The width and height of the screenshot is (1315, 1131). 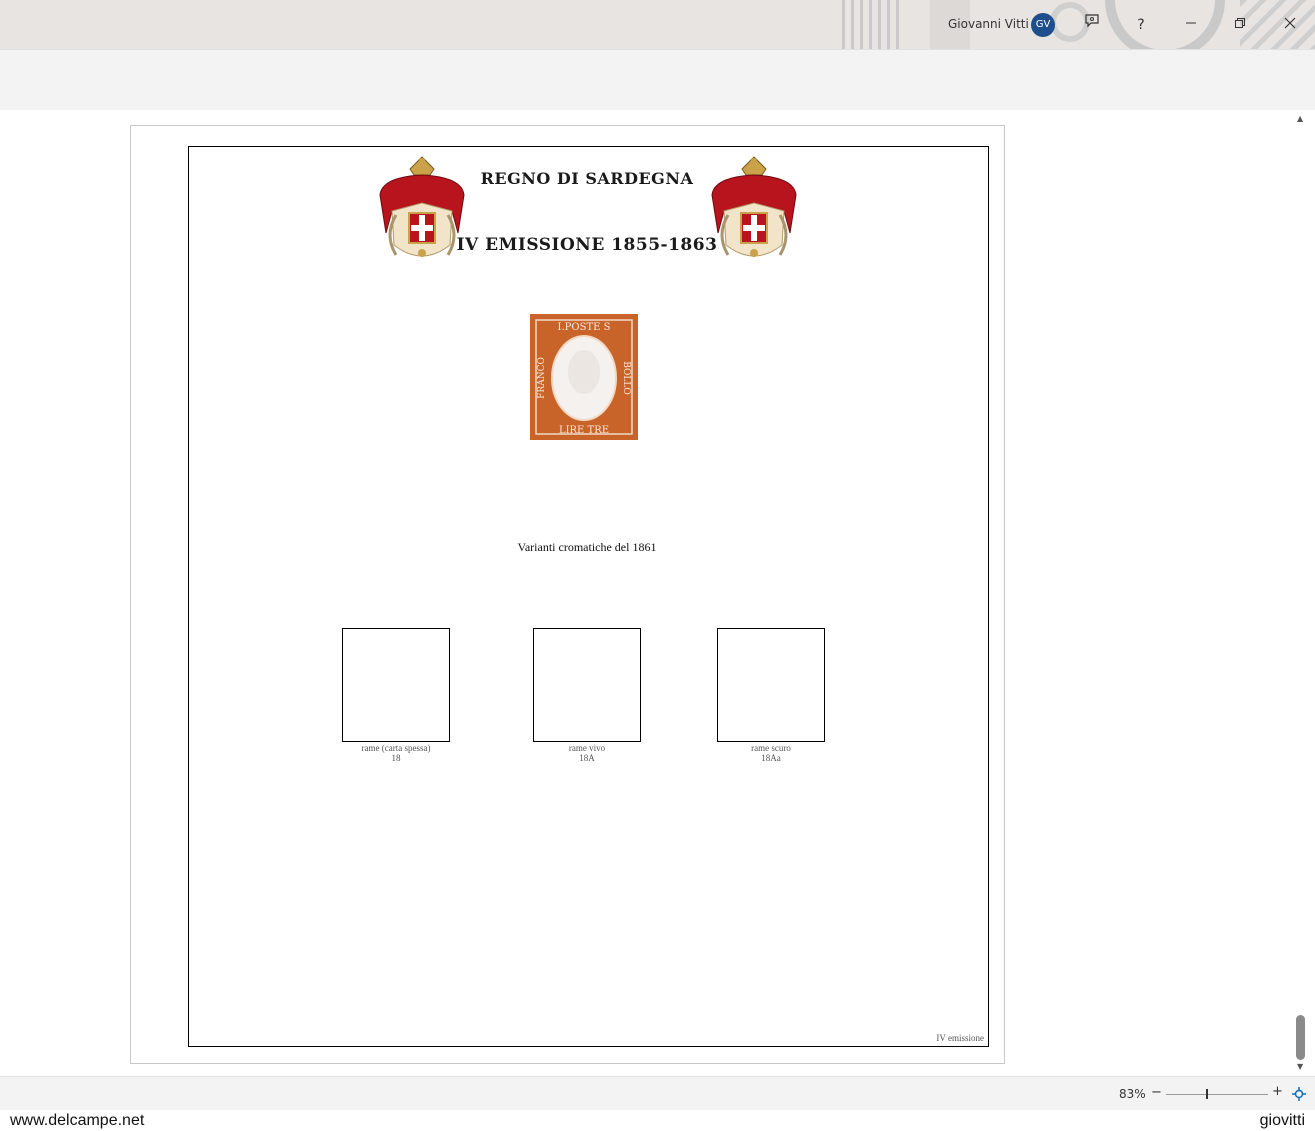 What do you see at coordinates (396, 758) in the screenshot?
I see `slot-code: 18` at bounding box center [396, 758].